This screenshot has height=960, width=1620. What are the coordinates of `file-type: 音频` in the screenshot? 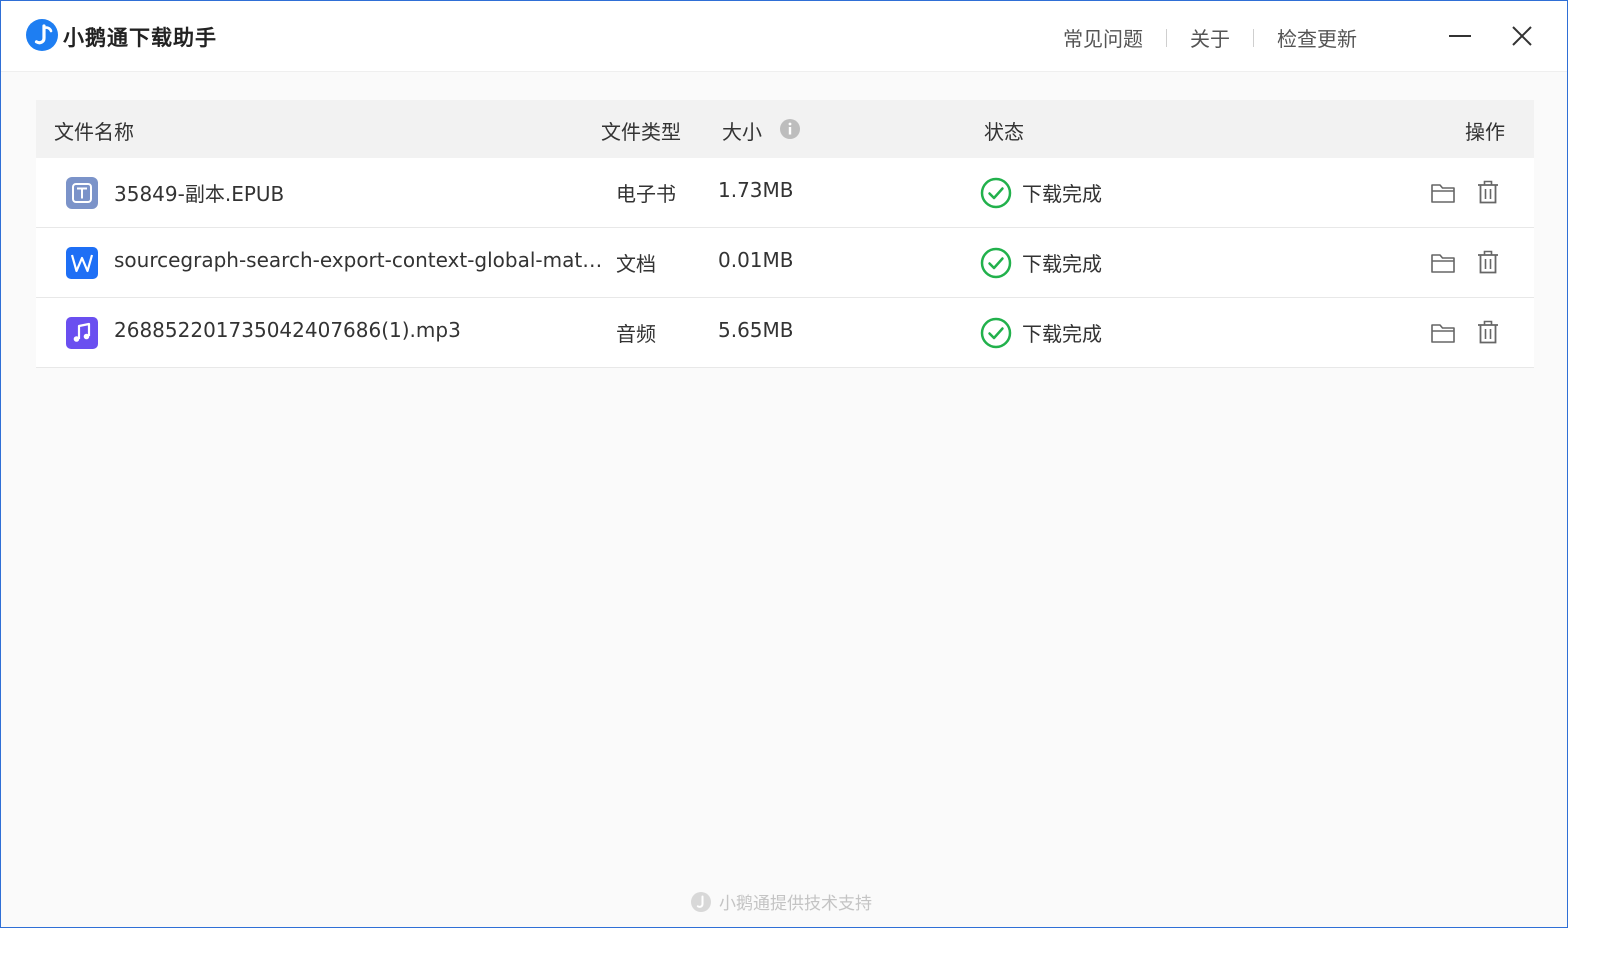 It's located at (636, 334).